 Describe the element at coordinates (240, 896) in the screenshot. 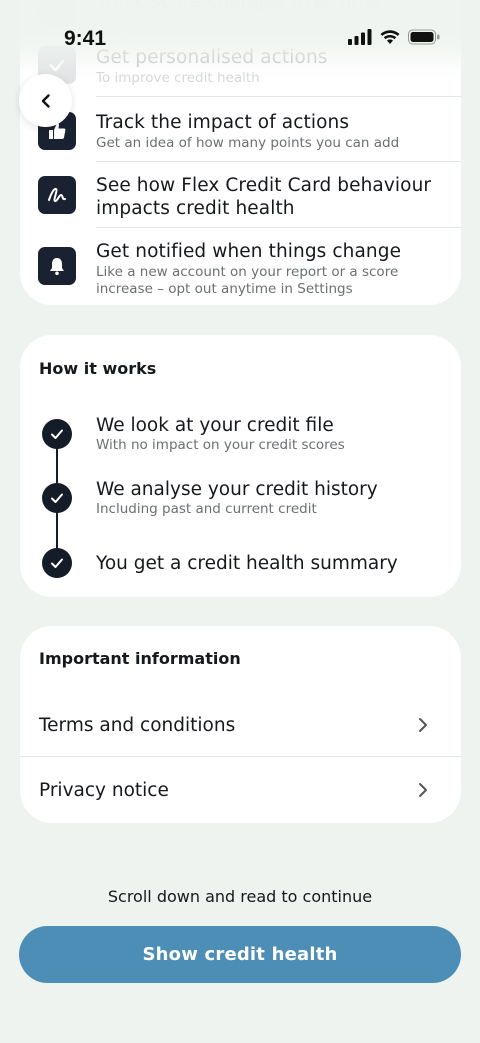

I see `scroll-hint: Scroll down and read to continue` at that location.